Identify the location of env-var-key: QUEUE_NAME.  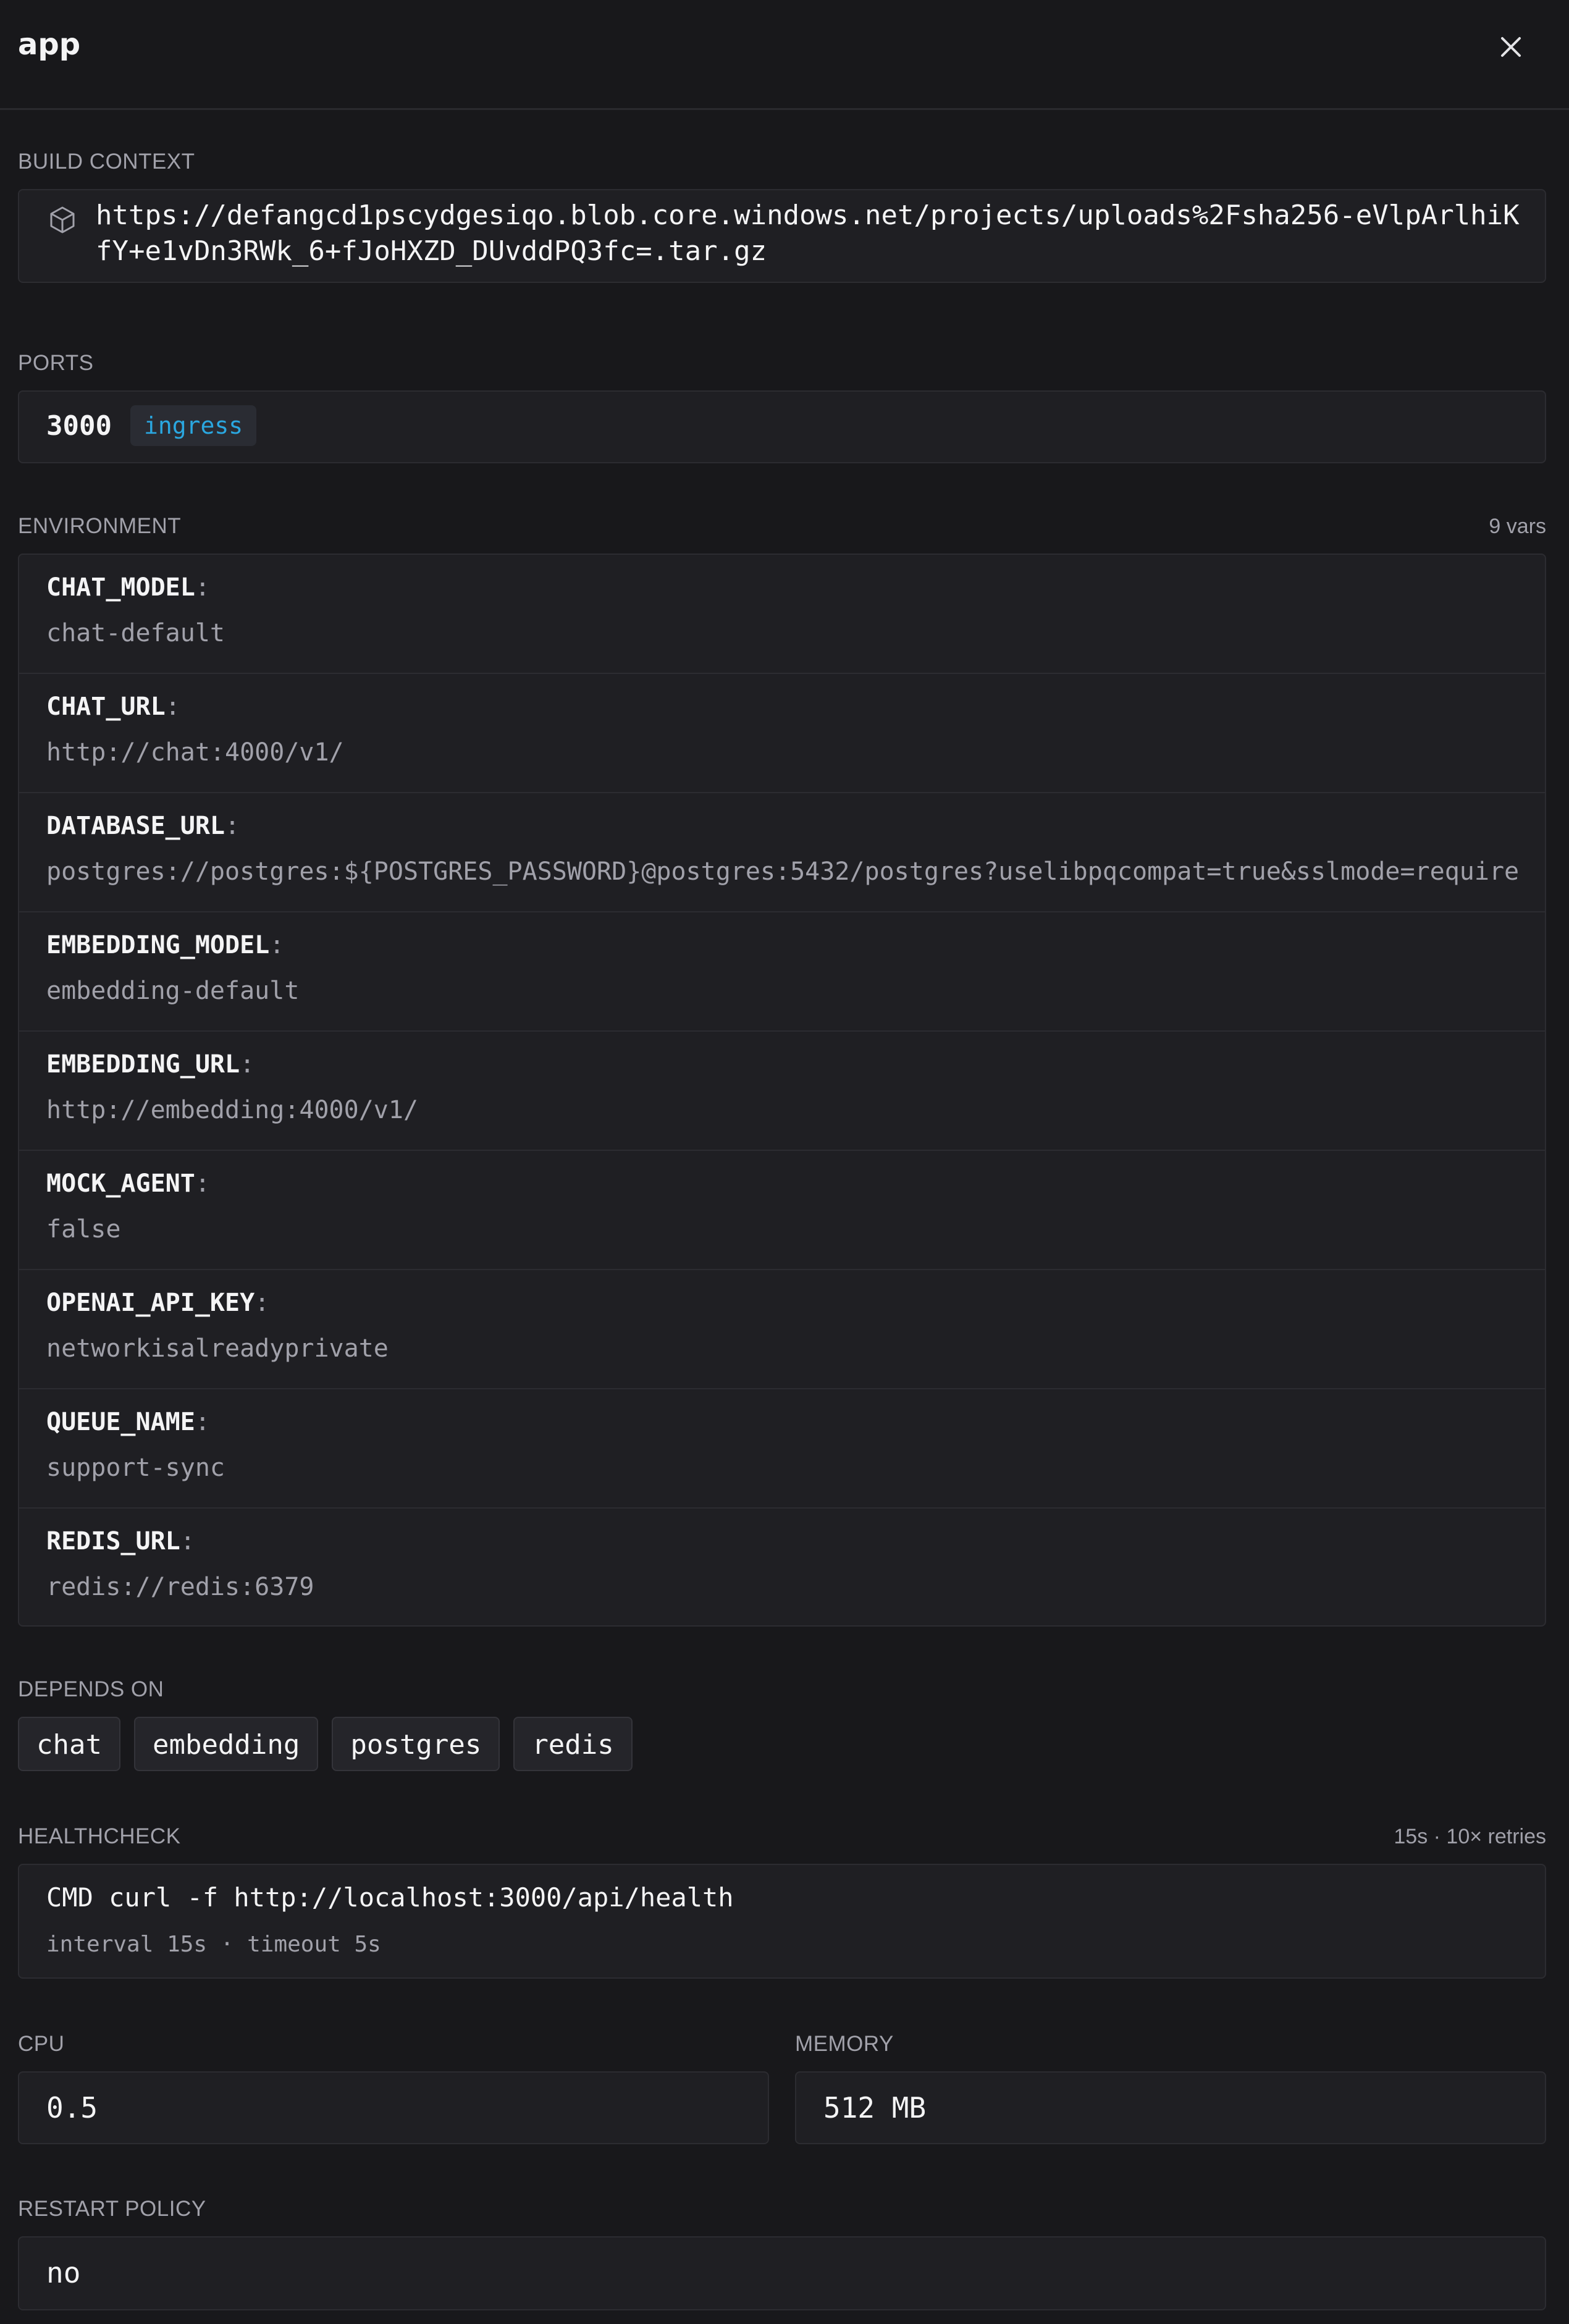
(120, 1422).